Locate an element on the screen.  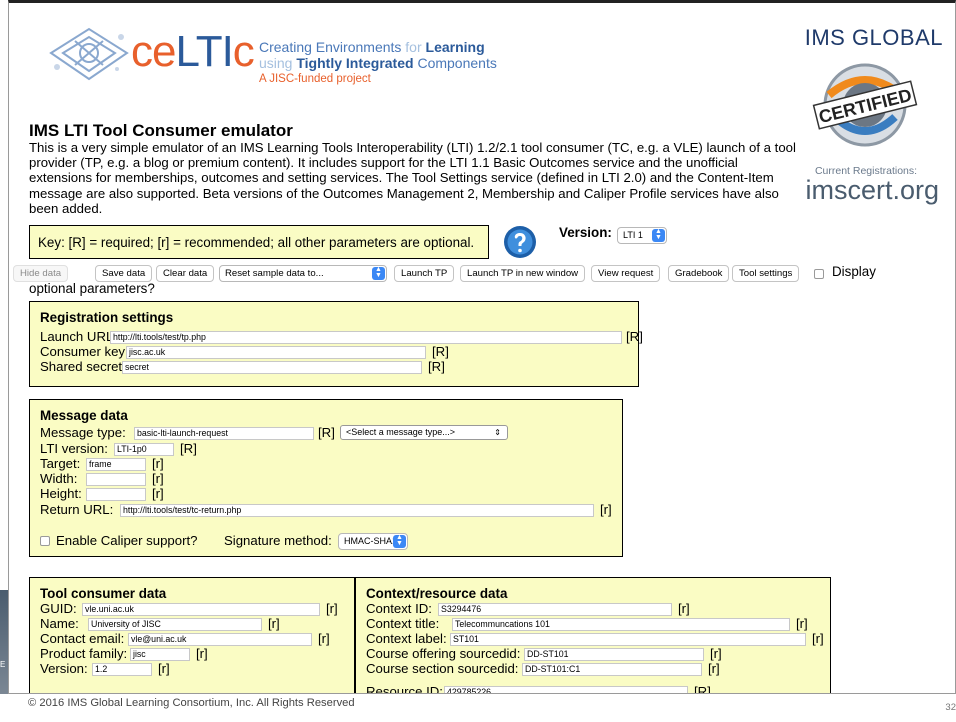
celtic-knot-logo-icon is located at coordinates (89, 54).